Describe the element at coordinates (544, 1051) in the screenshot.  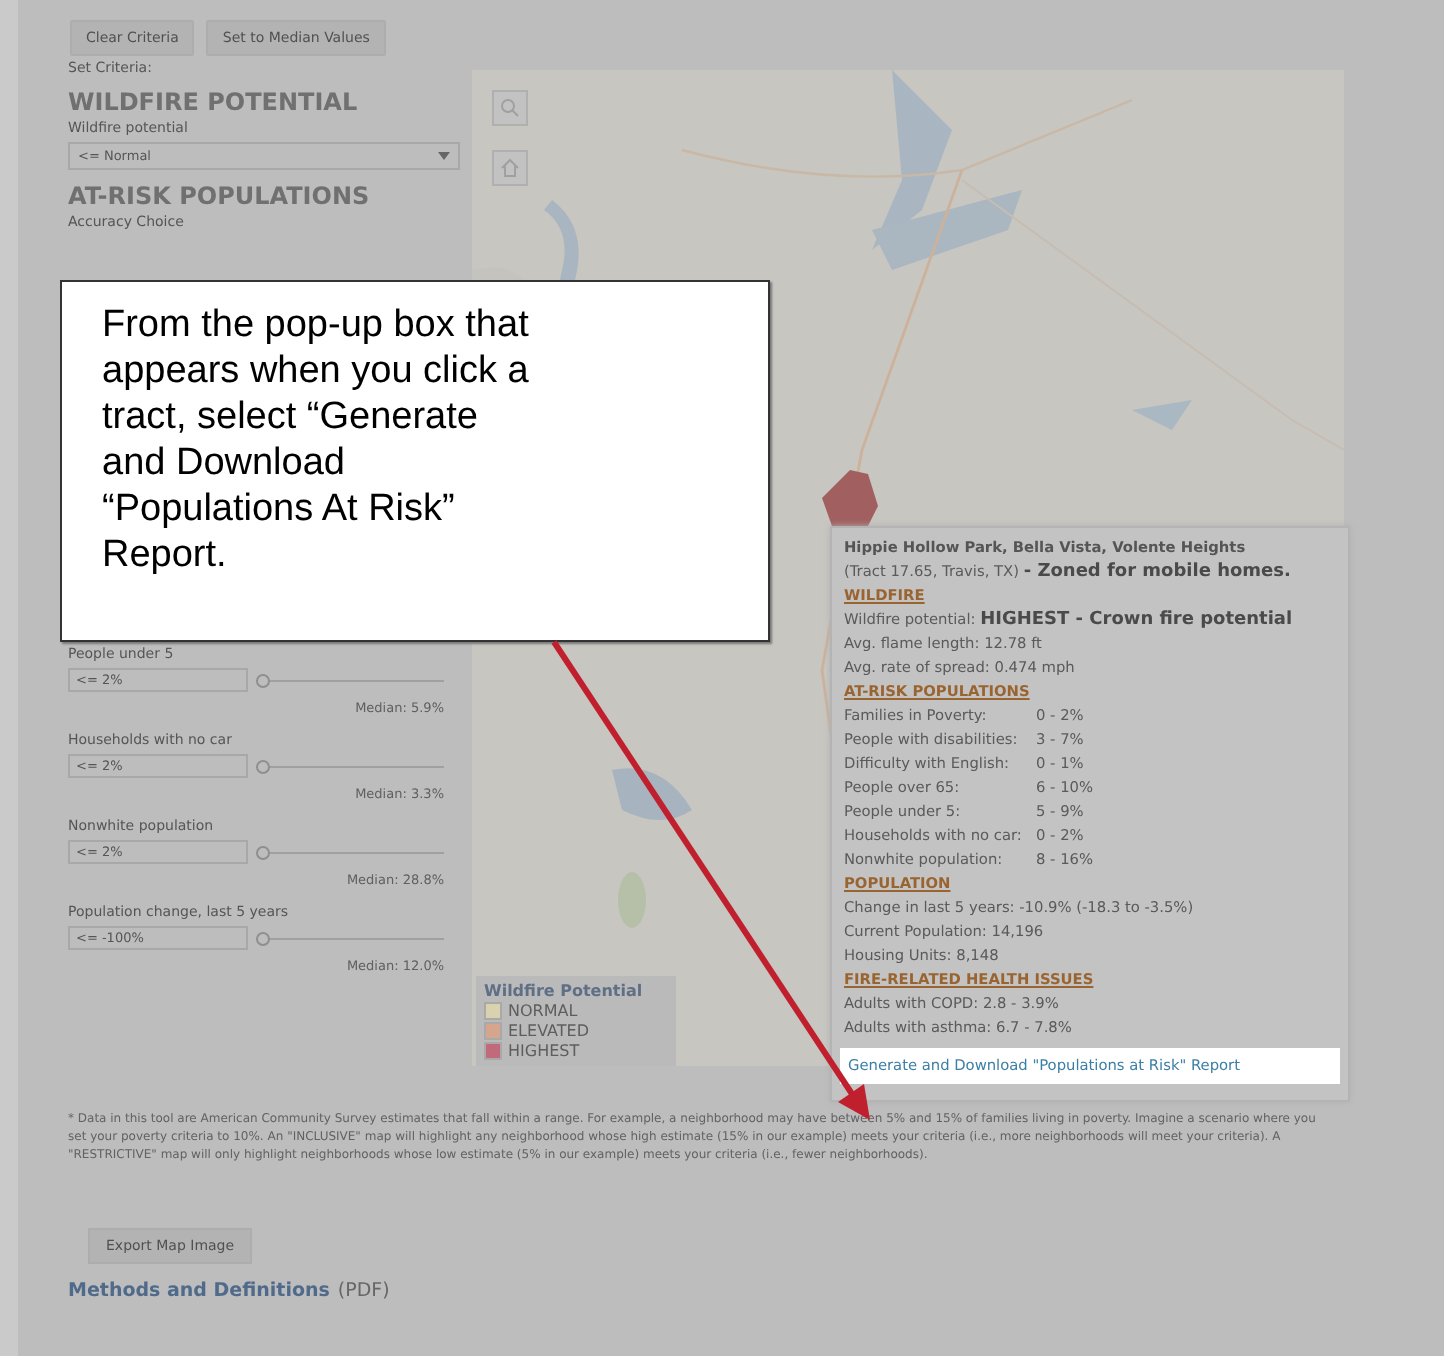
I see `legend-label: HIGHEST` at that location.